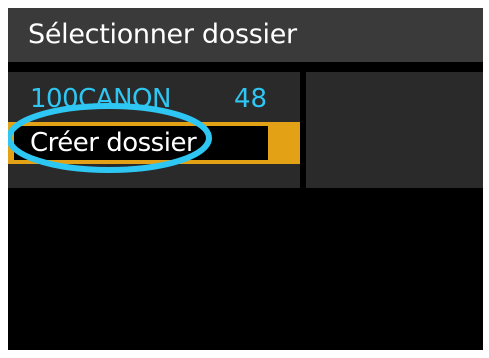 This screenshot has height=358, width=489. Describe the element at coordinates (251, 99) in the screenshot. I see `folder-file-count: 48` at that location.